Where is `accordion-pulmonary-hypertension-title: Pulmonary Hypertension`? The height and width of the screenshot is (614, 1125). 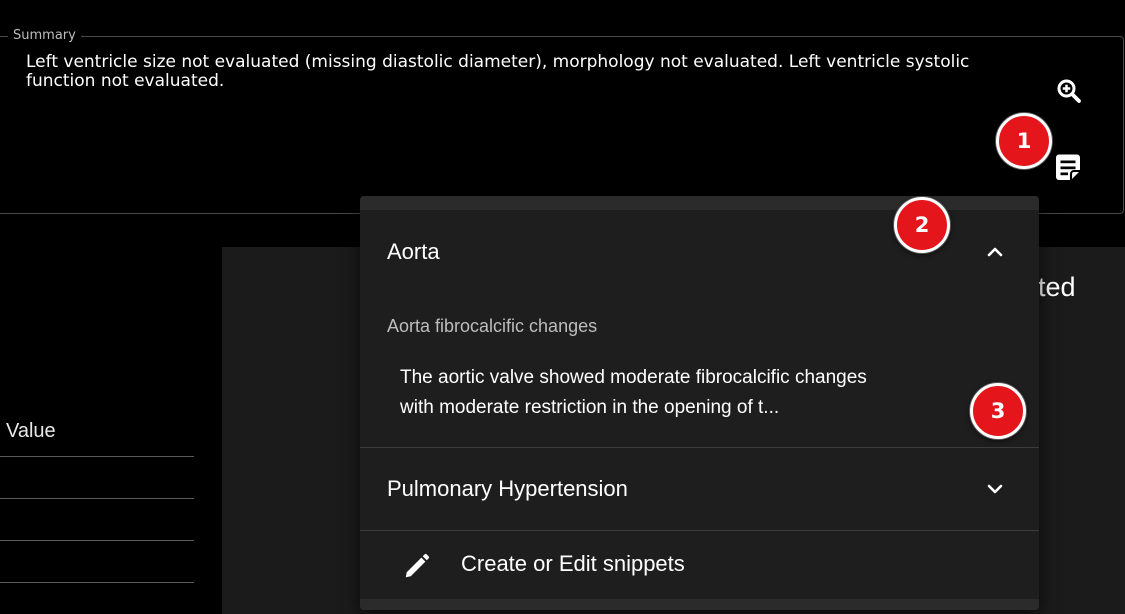
accordion-pulmonary-hypertension-title: Pulmonary Hypertension is located at coordinates (507, 488).